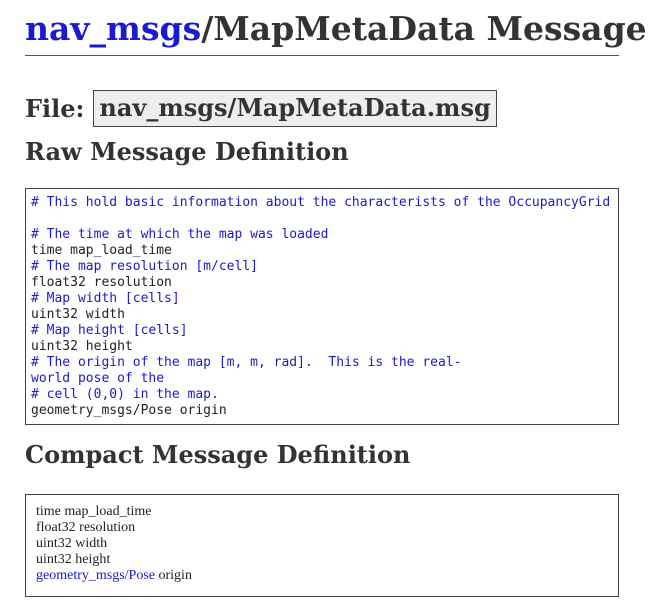  Describe the element at coordinates (187, 151) in the screenshot. I see `raw-definition-heading: Raw Message Definition` at that location.